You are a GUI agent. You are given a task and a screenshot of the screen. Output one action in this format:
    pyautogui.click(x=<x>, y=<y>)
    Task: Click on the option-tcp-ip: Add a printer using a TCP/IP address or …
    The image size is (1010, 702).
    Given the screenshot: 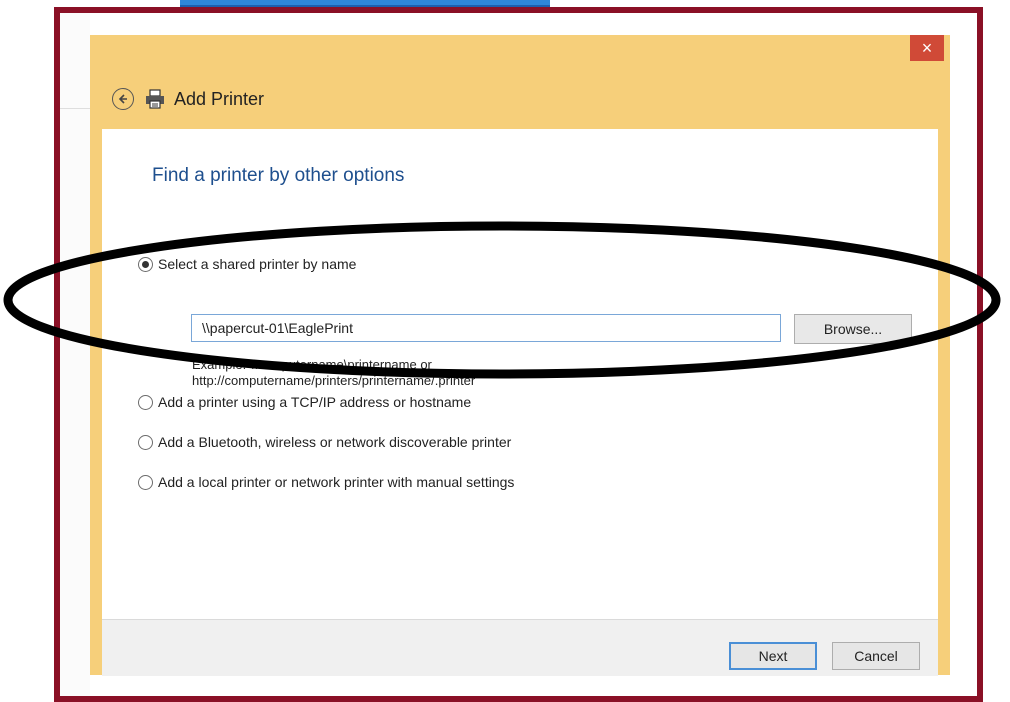 What is the action you would take?
    pyautogui.click(x=304, y=402)
    